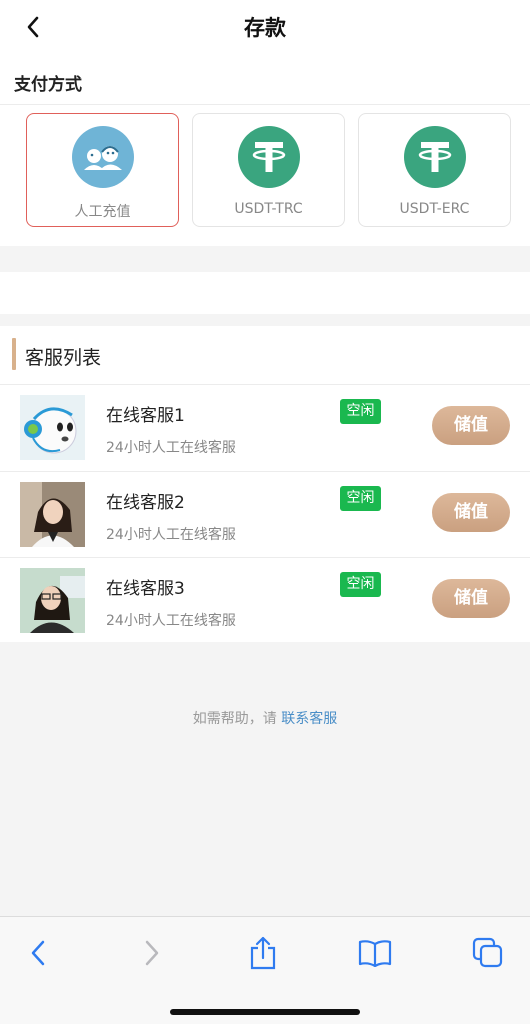 This screenshot has height=1024, width=530. Describe the element at coordinates (434, 209) in the screenshot. I see `payment-method-label: USDT-ERC` at that location.